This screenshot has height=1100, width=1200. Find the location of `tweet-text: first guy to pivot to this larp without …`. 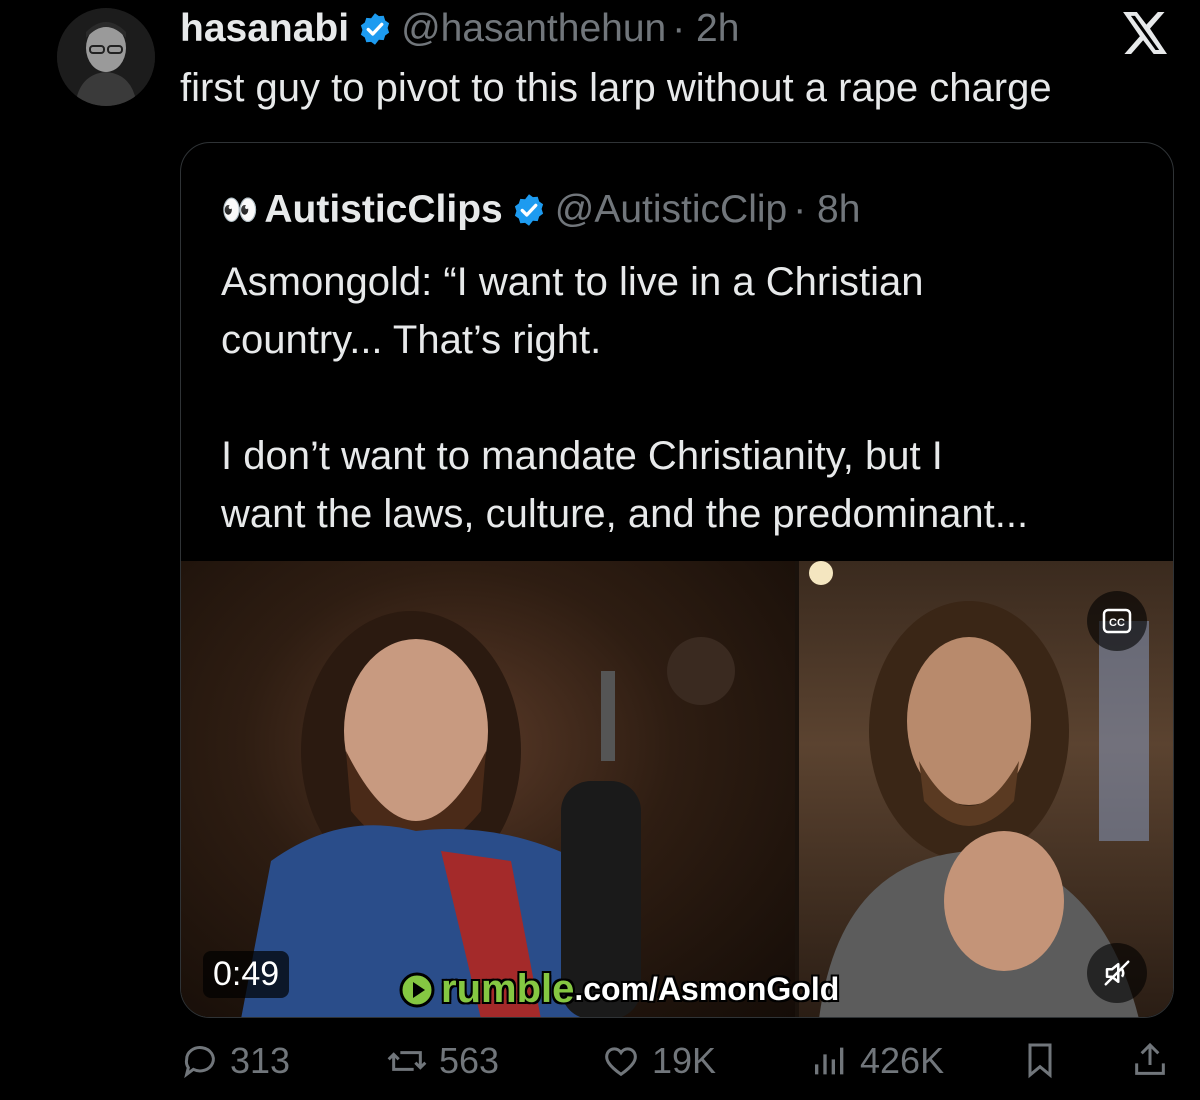

tweet-text: first guy to pivot to this larp without … is located at coordinates (616, 88).